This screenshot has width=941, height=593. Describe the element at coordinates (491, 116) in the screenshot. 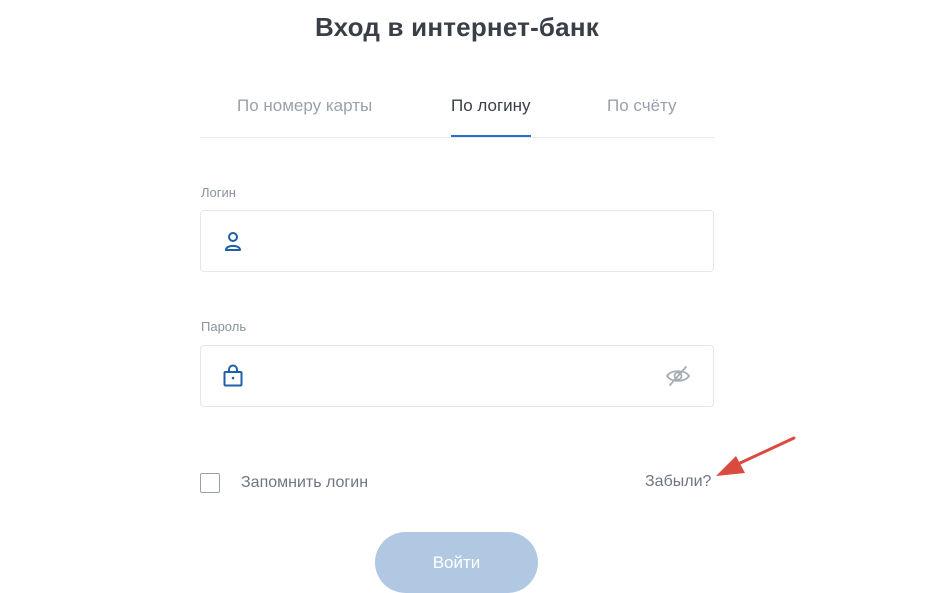

I see `tab-login: По логину` at that location.